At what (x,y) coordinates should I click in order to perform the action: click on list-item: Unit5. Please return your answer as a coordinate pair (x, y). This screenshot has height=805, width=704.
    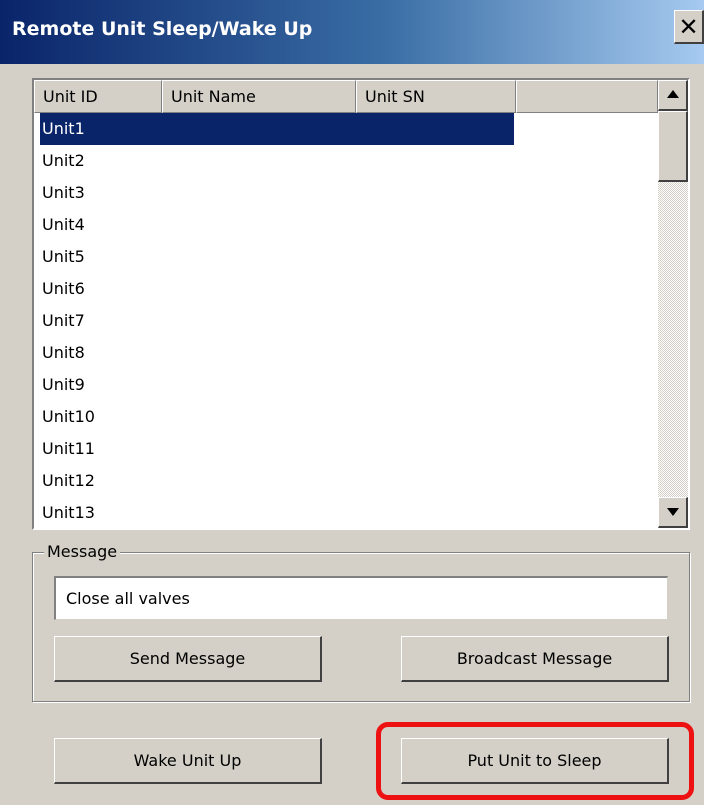
    Looking at the image, I should click on (346, 257).